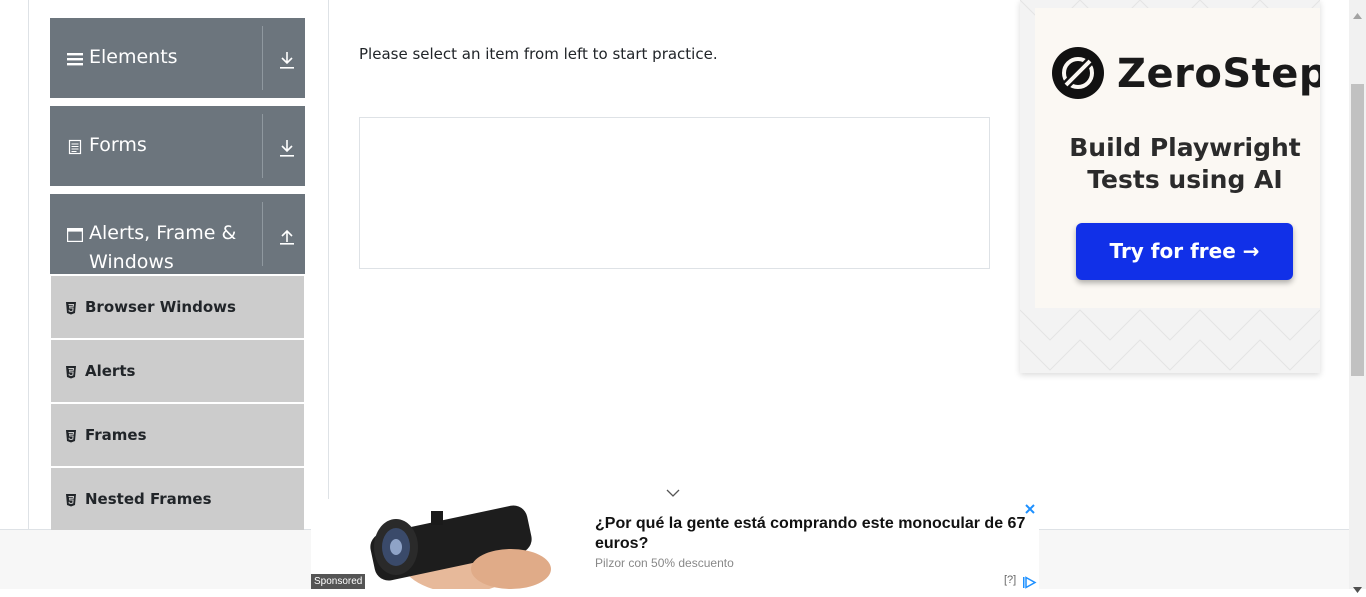  I want to click on zerostep-logo-icon, so click(1078, 73).